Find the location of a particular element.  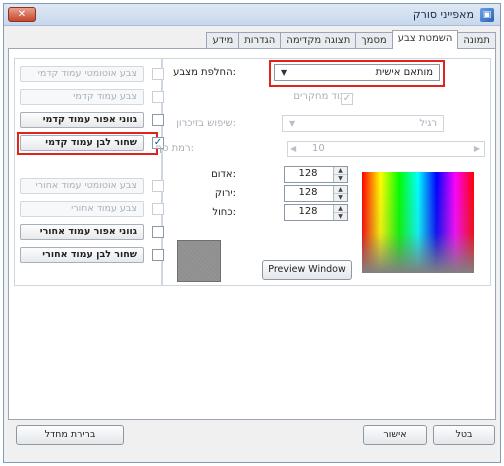

preview-window-button: Preview Window is located at coordinates (307, 270).